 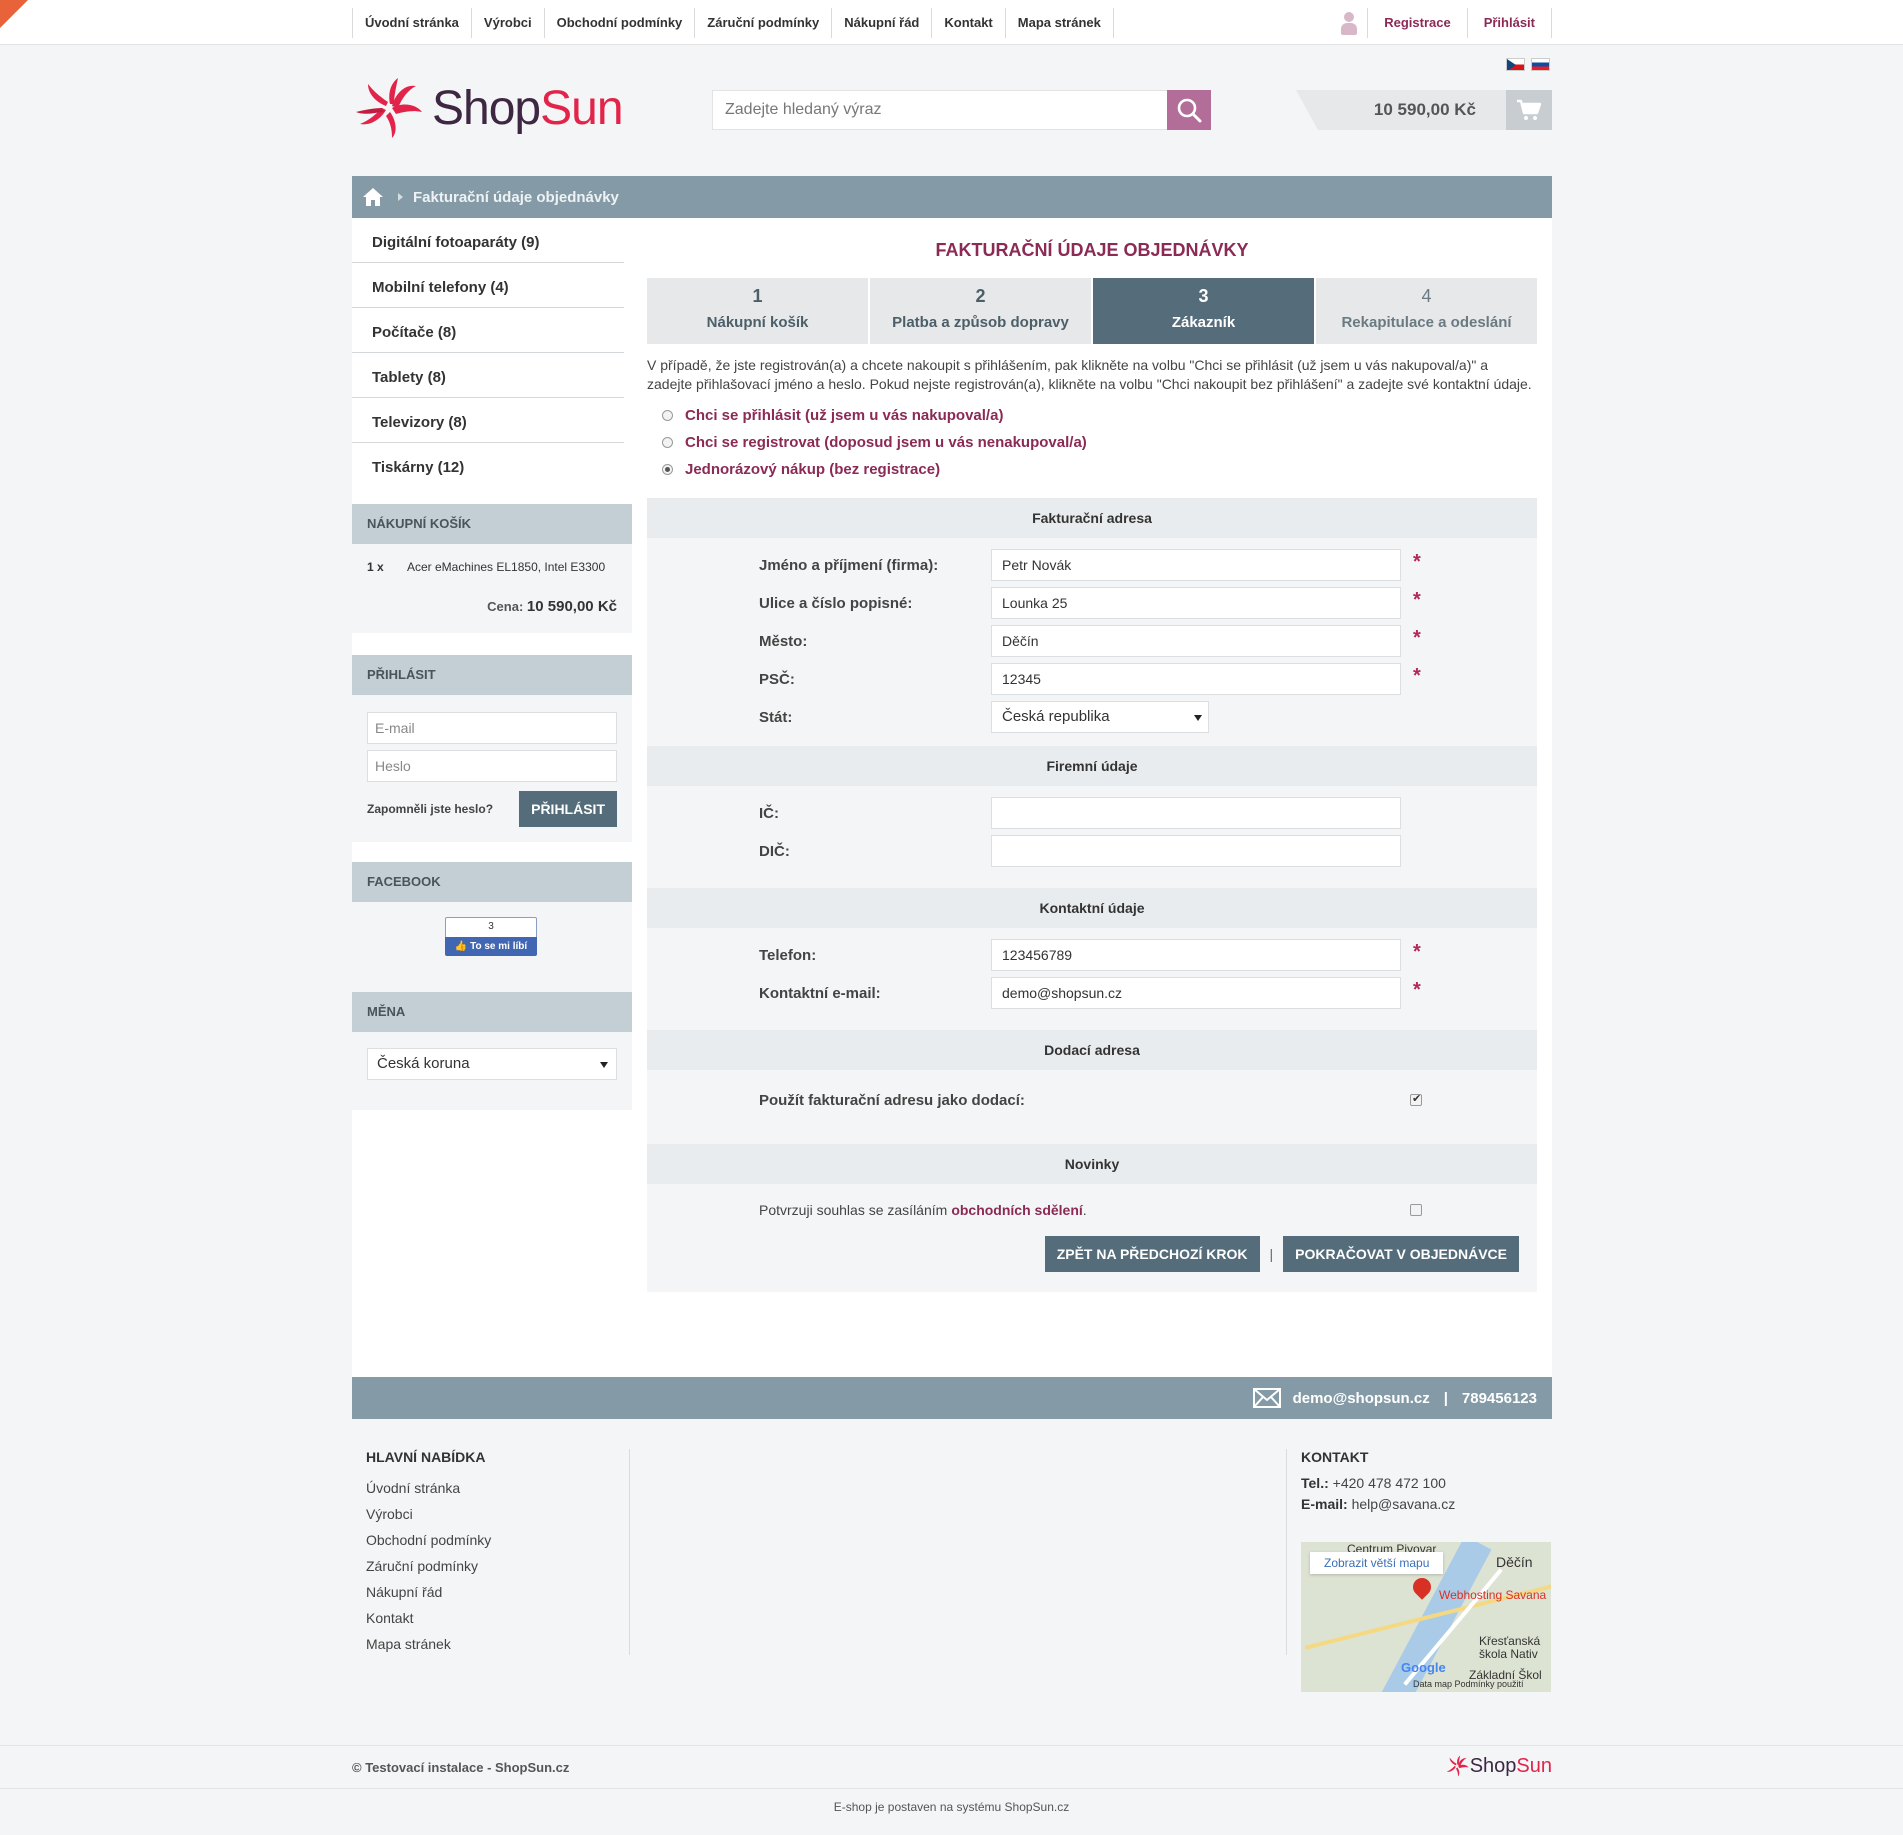 I want to click on topnav-terms: Obchodní podmínky, so click(x=619, y=23).